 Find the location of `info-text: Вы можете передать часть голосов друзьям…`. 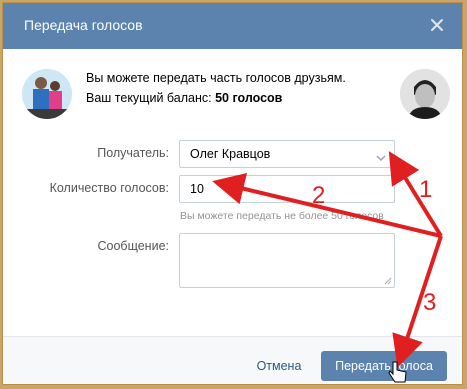

info-text: Вы можете передать часть голосов друзьям… is located at coordinates (216, 78).